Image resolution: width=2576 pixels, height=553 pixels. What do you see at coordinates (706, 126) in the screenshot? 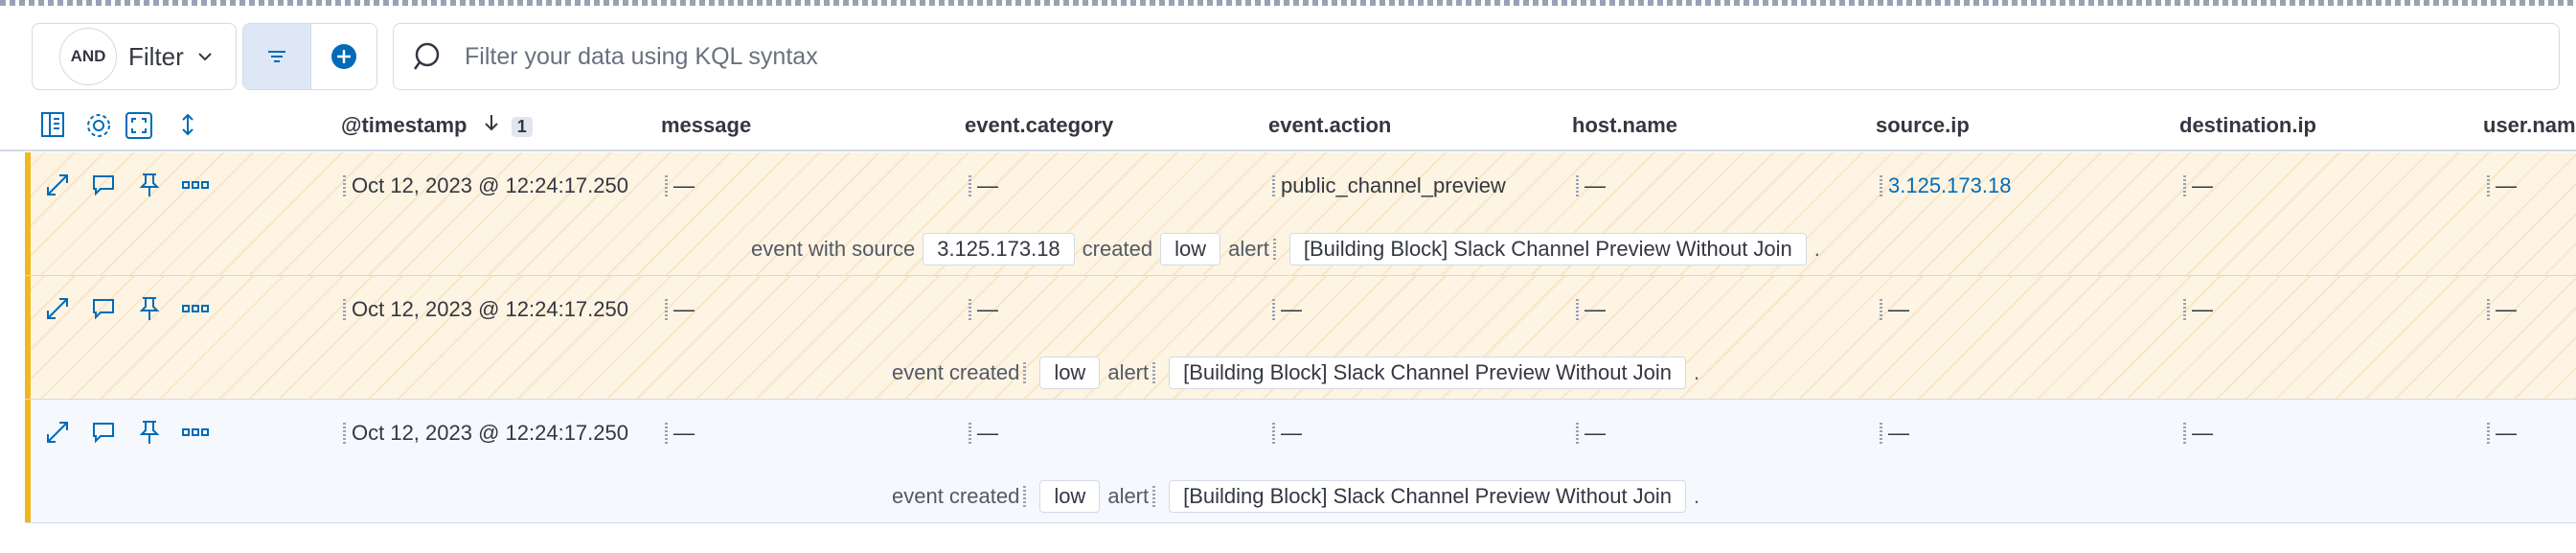
I see `column-header-message: message` at bounding box center [706, 126].